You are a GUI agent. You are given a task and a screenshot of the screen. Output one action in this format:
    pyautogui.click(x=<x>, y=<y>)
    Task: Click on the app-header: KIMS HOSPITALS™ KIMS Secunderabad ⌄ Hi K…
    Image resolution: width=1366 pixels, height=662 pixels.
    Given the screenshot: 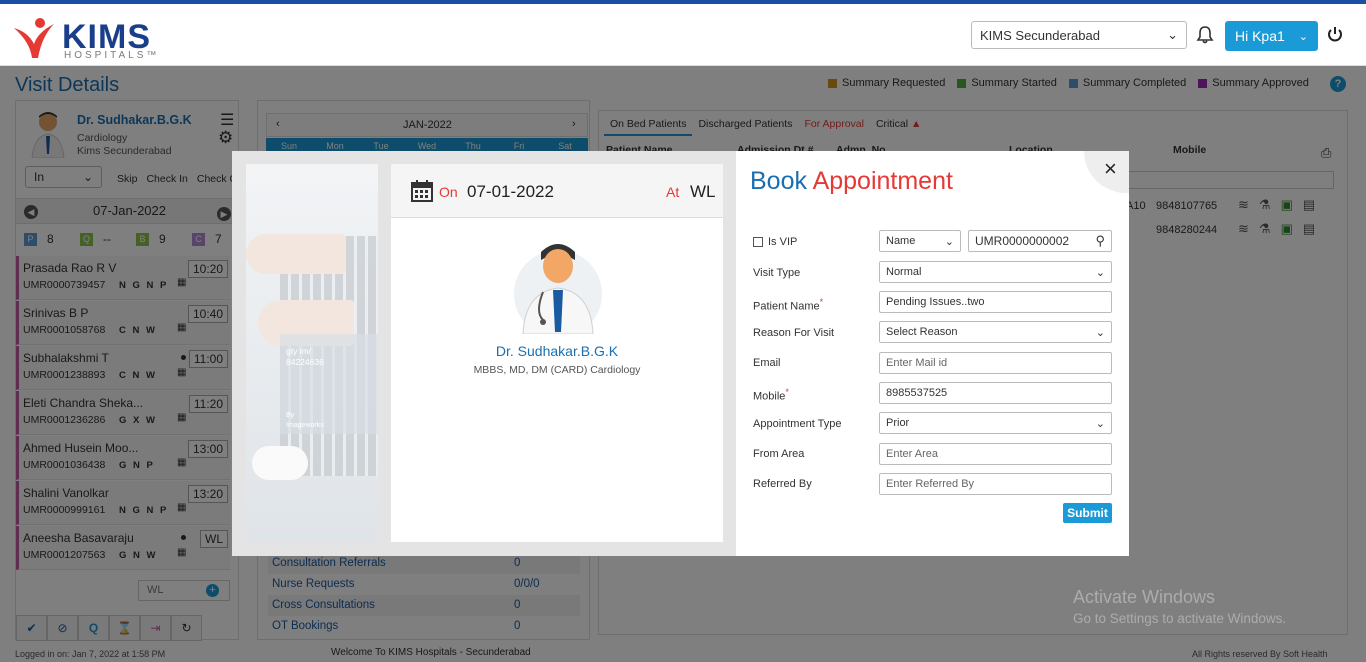 What is the action you would take?
    pyautogui.click(x=683, y=35)
    